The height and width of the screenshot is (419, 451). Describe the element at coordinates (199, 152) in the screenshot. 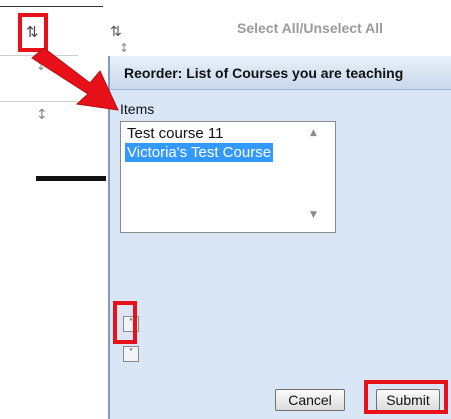

I see `list-item-selected: Victoria's Test Course` at that location.